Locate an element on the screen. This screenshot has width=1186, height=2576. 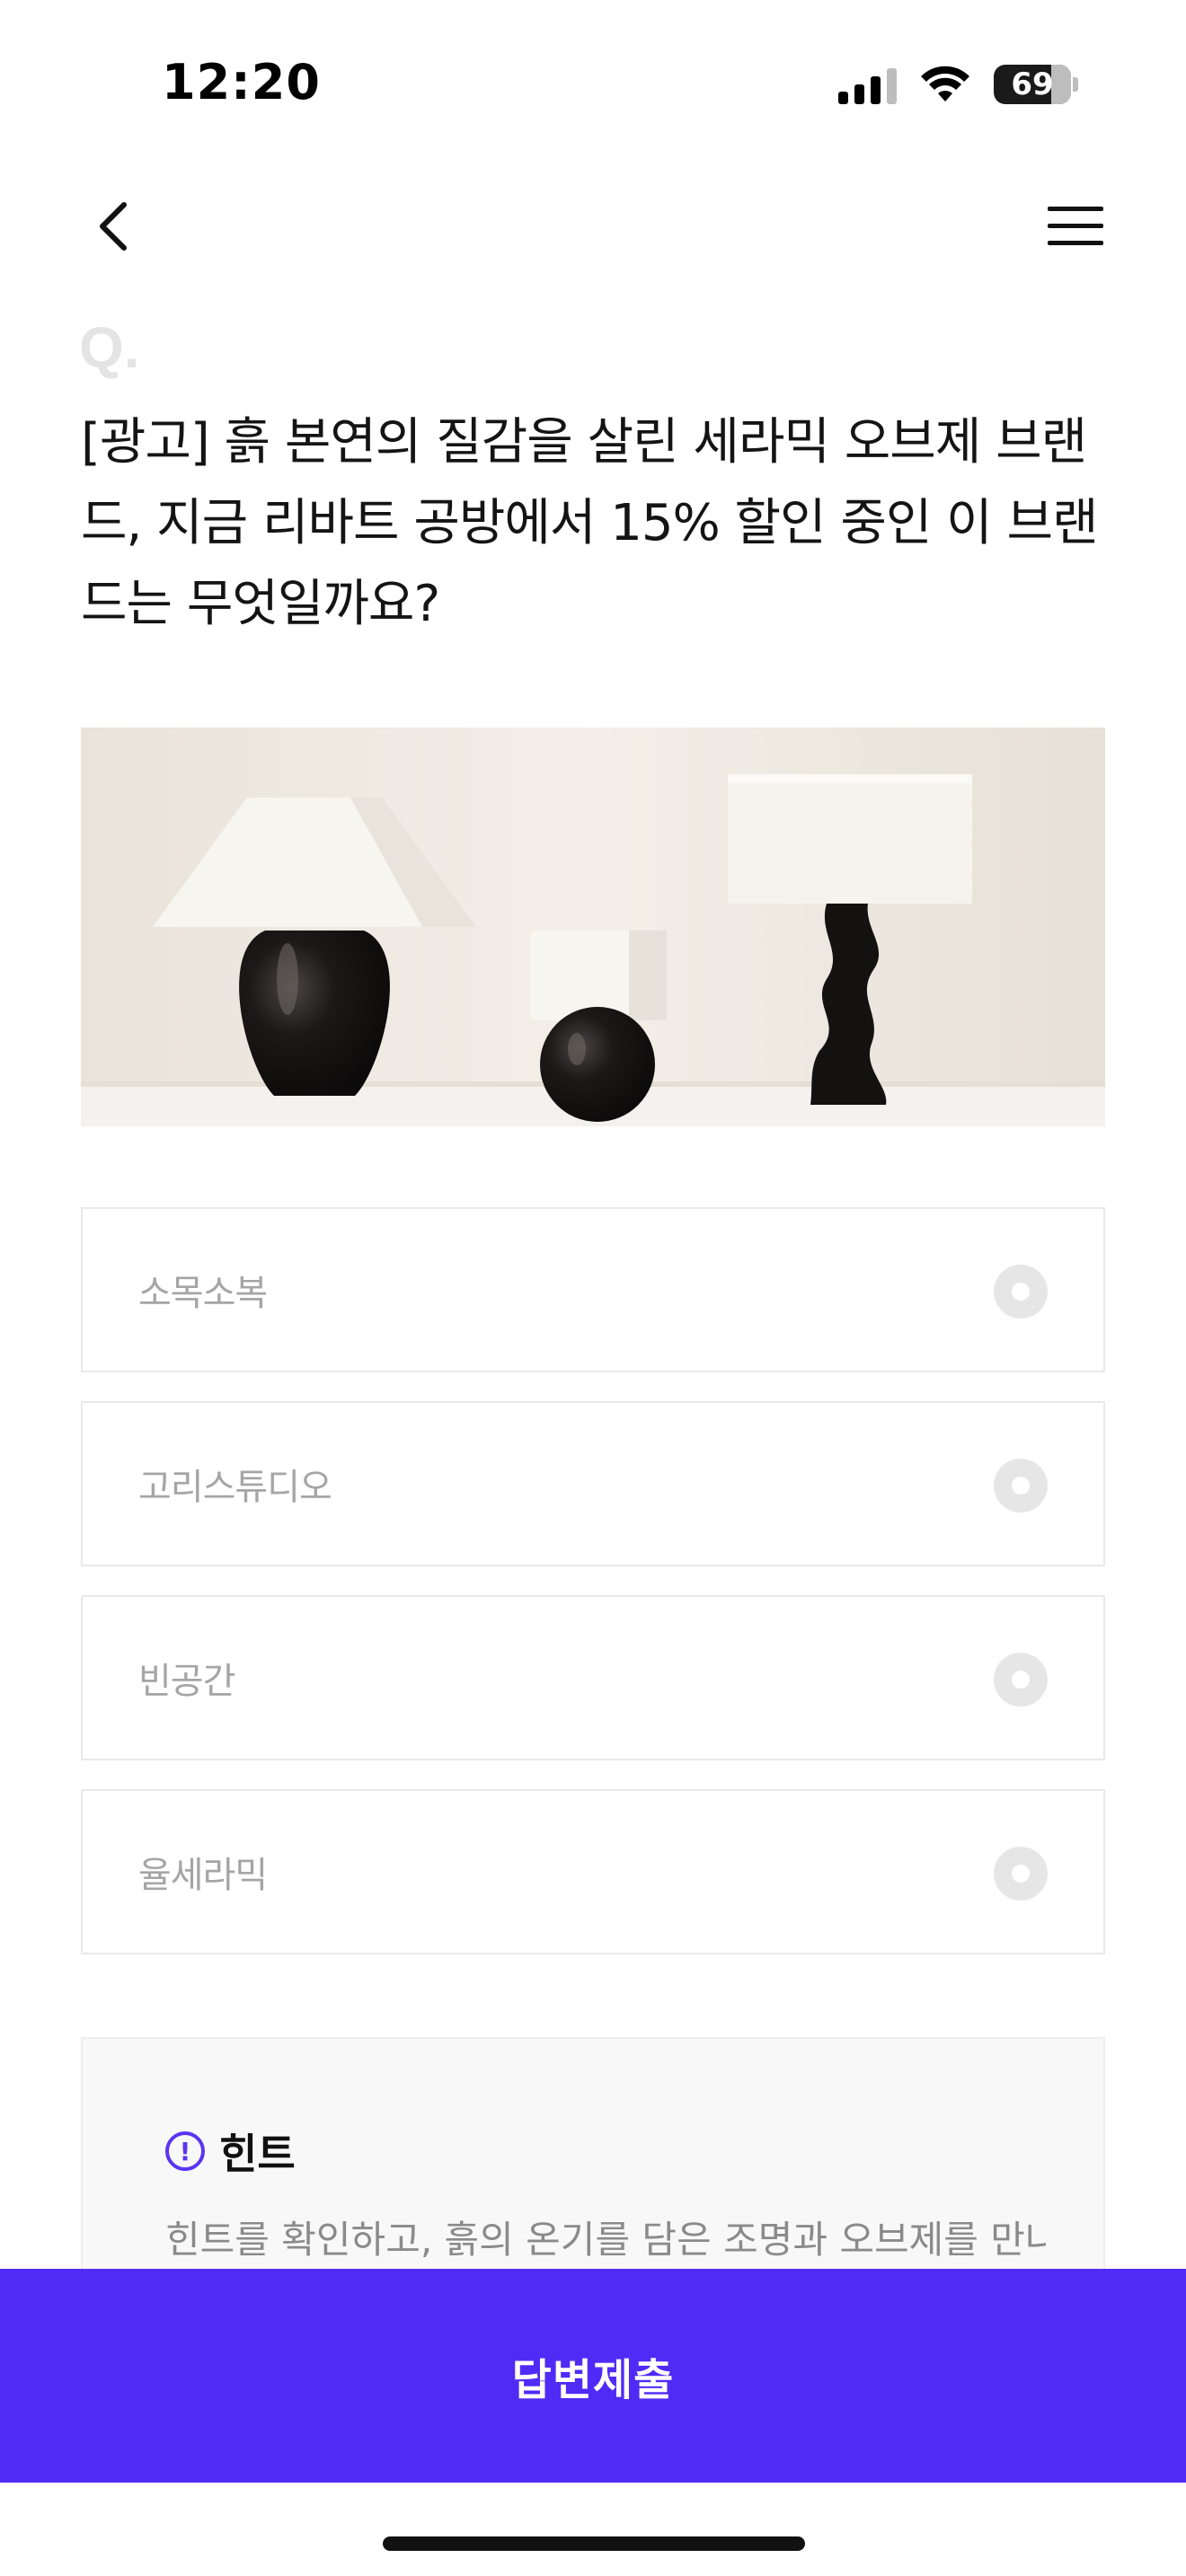
home-indicator is located at coordinates (594, 2543).